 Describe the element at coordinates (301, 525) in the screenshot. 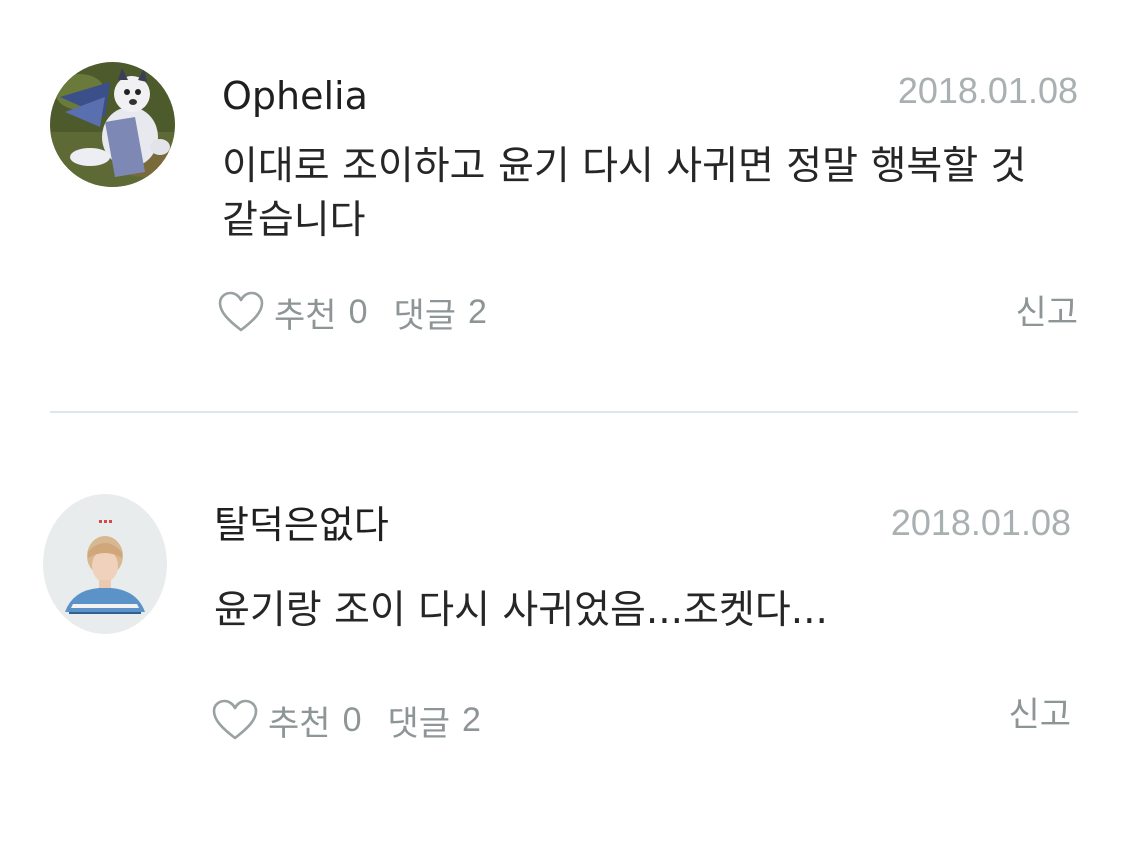

I see `username: 탈덕은없다` at that location.